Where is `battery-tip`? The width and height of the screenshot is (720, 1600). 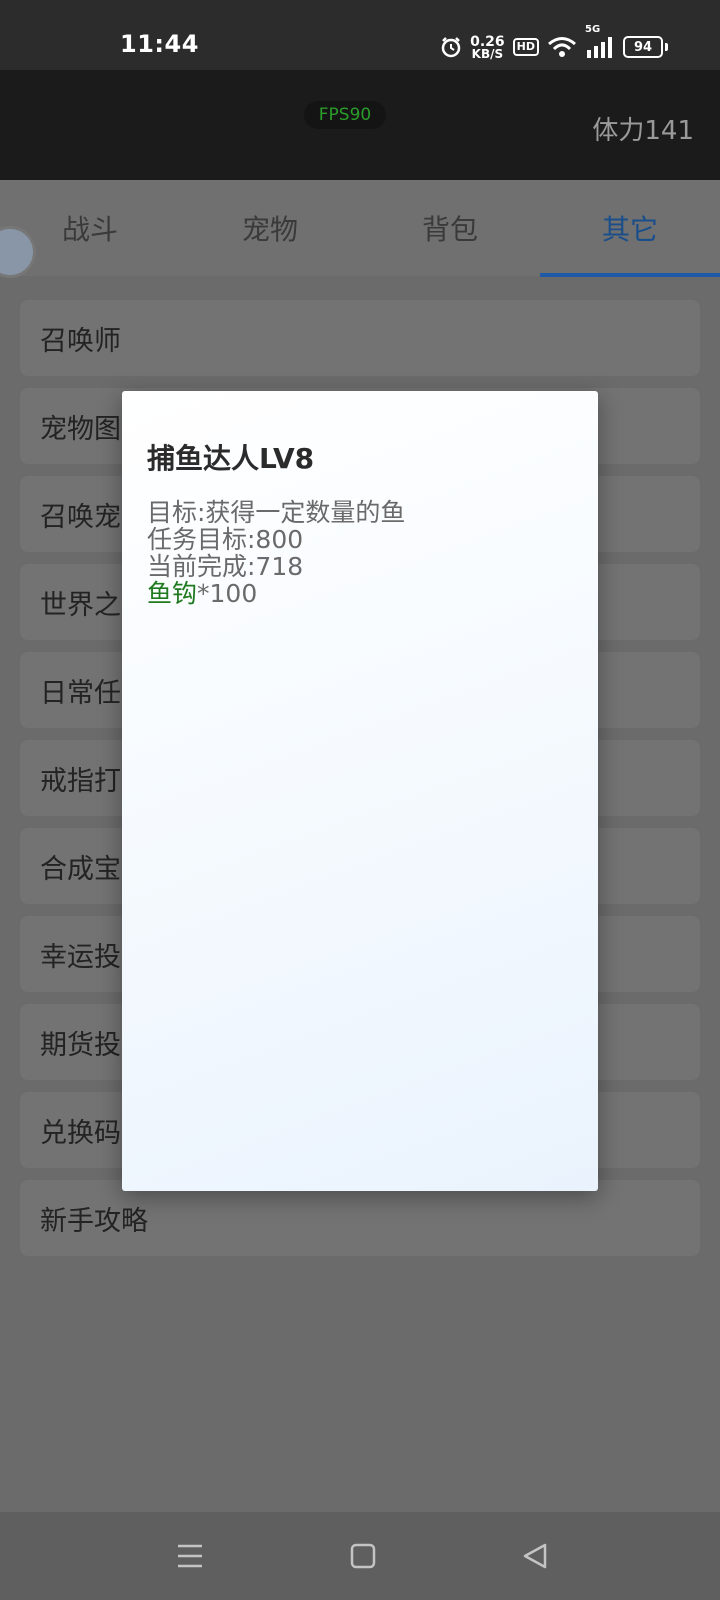
battery-tip is located at coordinates (666, 47).